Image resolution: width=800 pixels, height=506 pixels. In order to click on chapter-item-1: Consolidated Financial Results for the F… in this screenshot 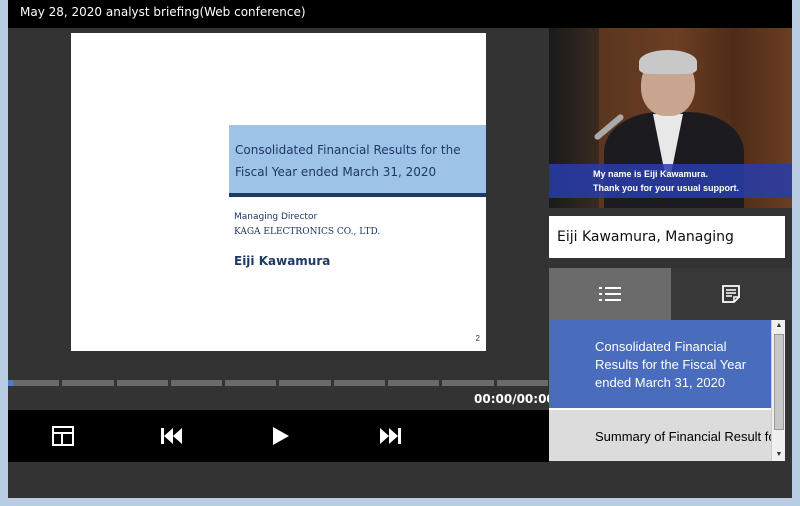, I will do `click(660, 364)`.